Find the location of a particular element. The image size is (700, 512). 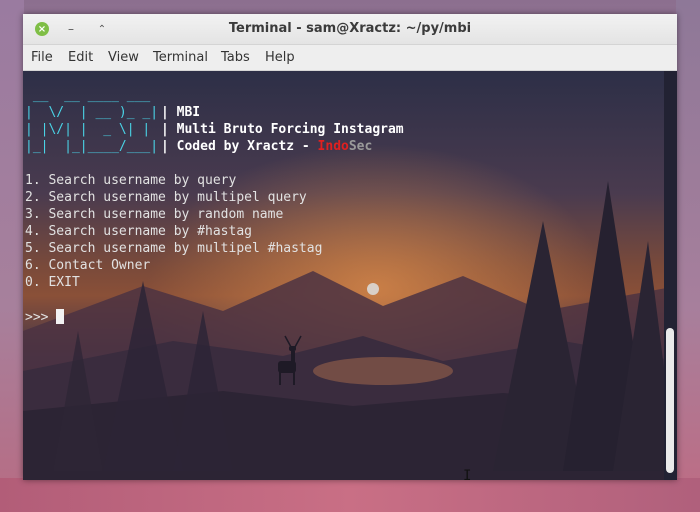

brand-indo: Indo is located at coordinates (333, 146).